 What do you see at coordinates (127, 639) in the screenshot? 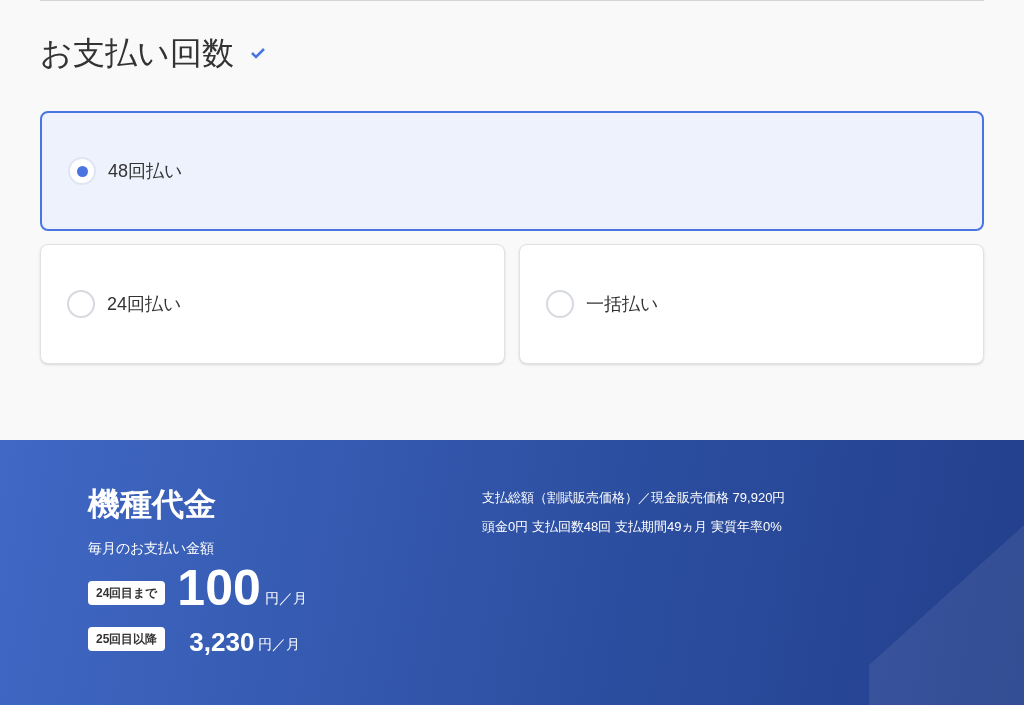
I see `period-badge: 25回目以降` at bounding box center [127, 639].